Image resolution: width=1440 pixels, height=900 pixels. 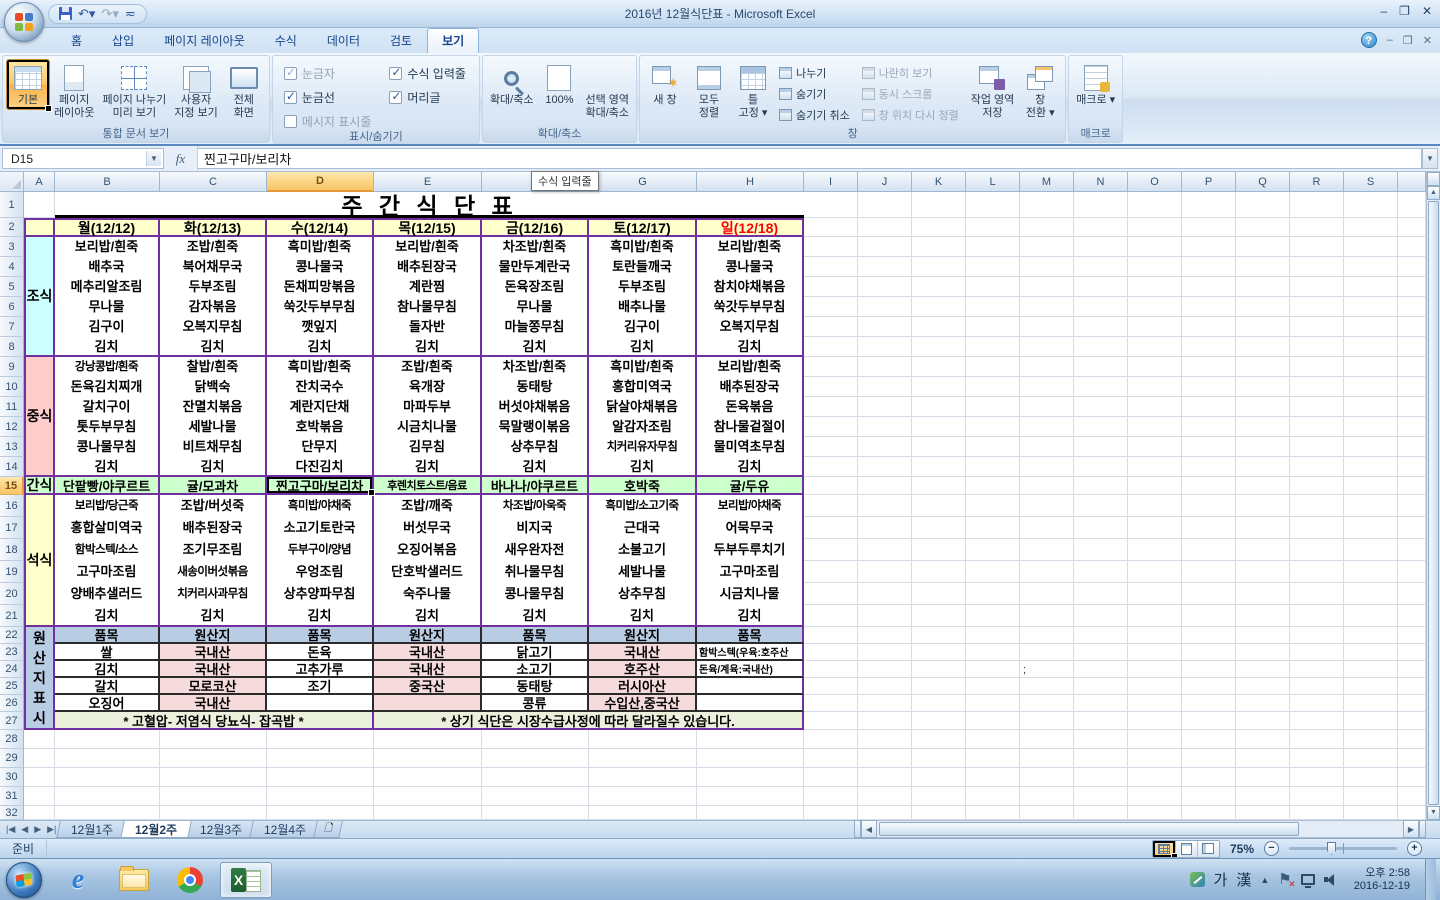 What do you see at coordinates (831, 506) in the screenshot?
I see `cell-I16` at bounding box center [831, 506].